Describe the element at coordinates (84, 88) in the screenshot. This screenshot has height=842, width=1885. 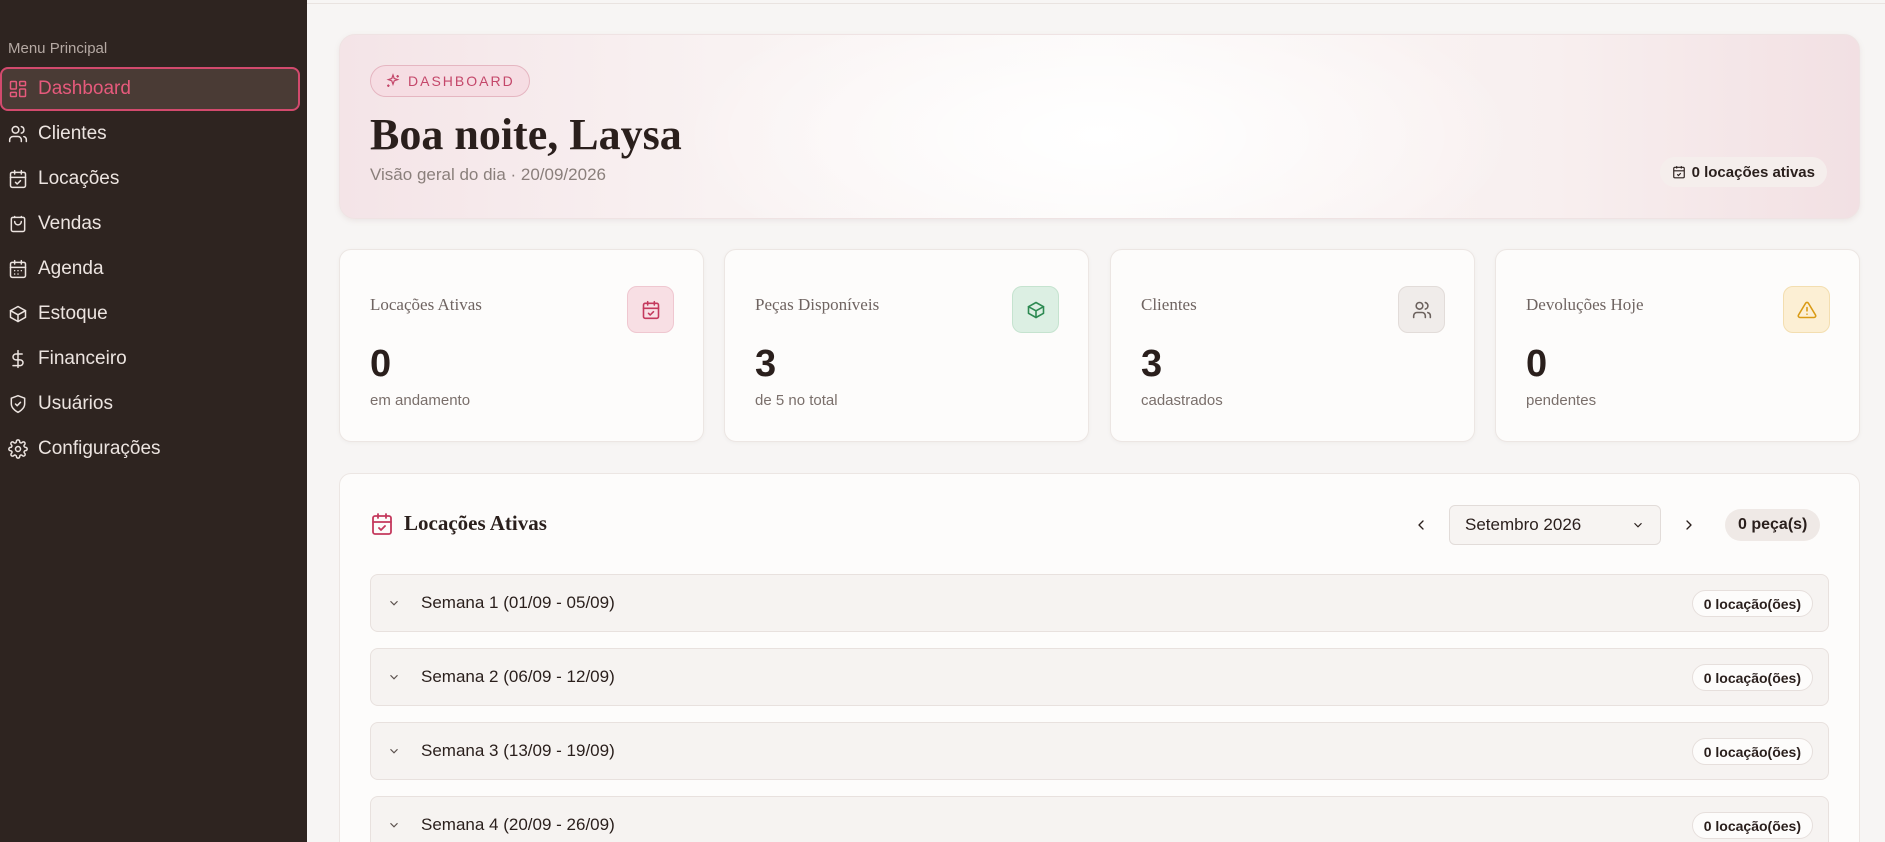
I see `sidebar-item-label: Dashboard` at that location.